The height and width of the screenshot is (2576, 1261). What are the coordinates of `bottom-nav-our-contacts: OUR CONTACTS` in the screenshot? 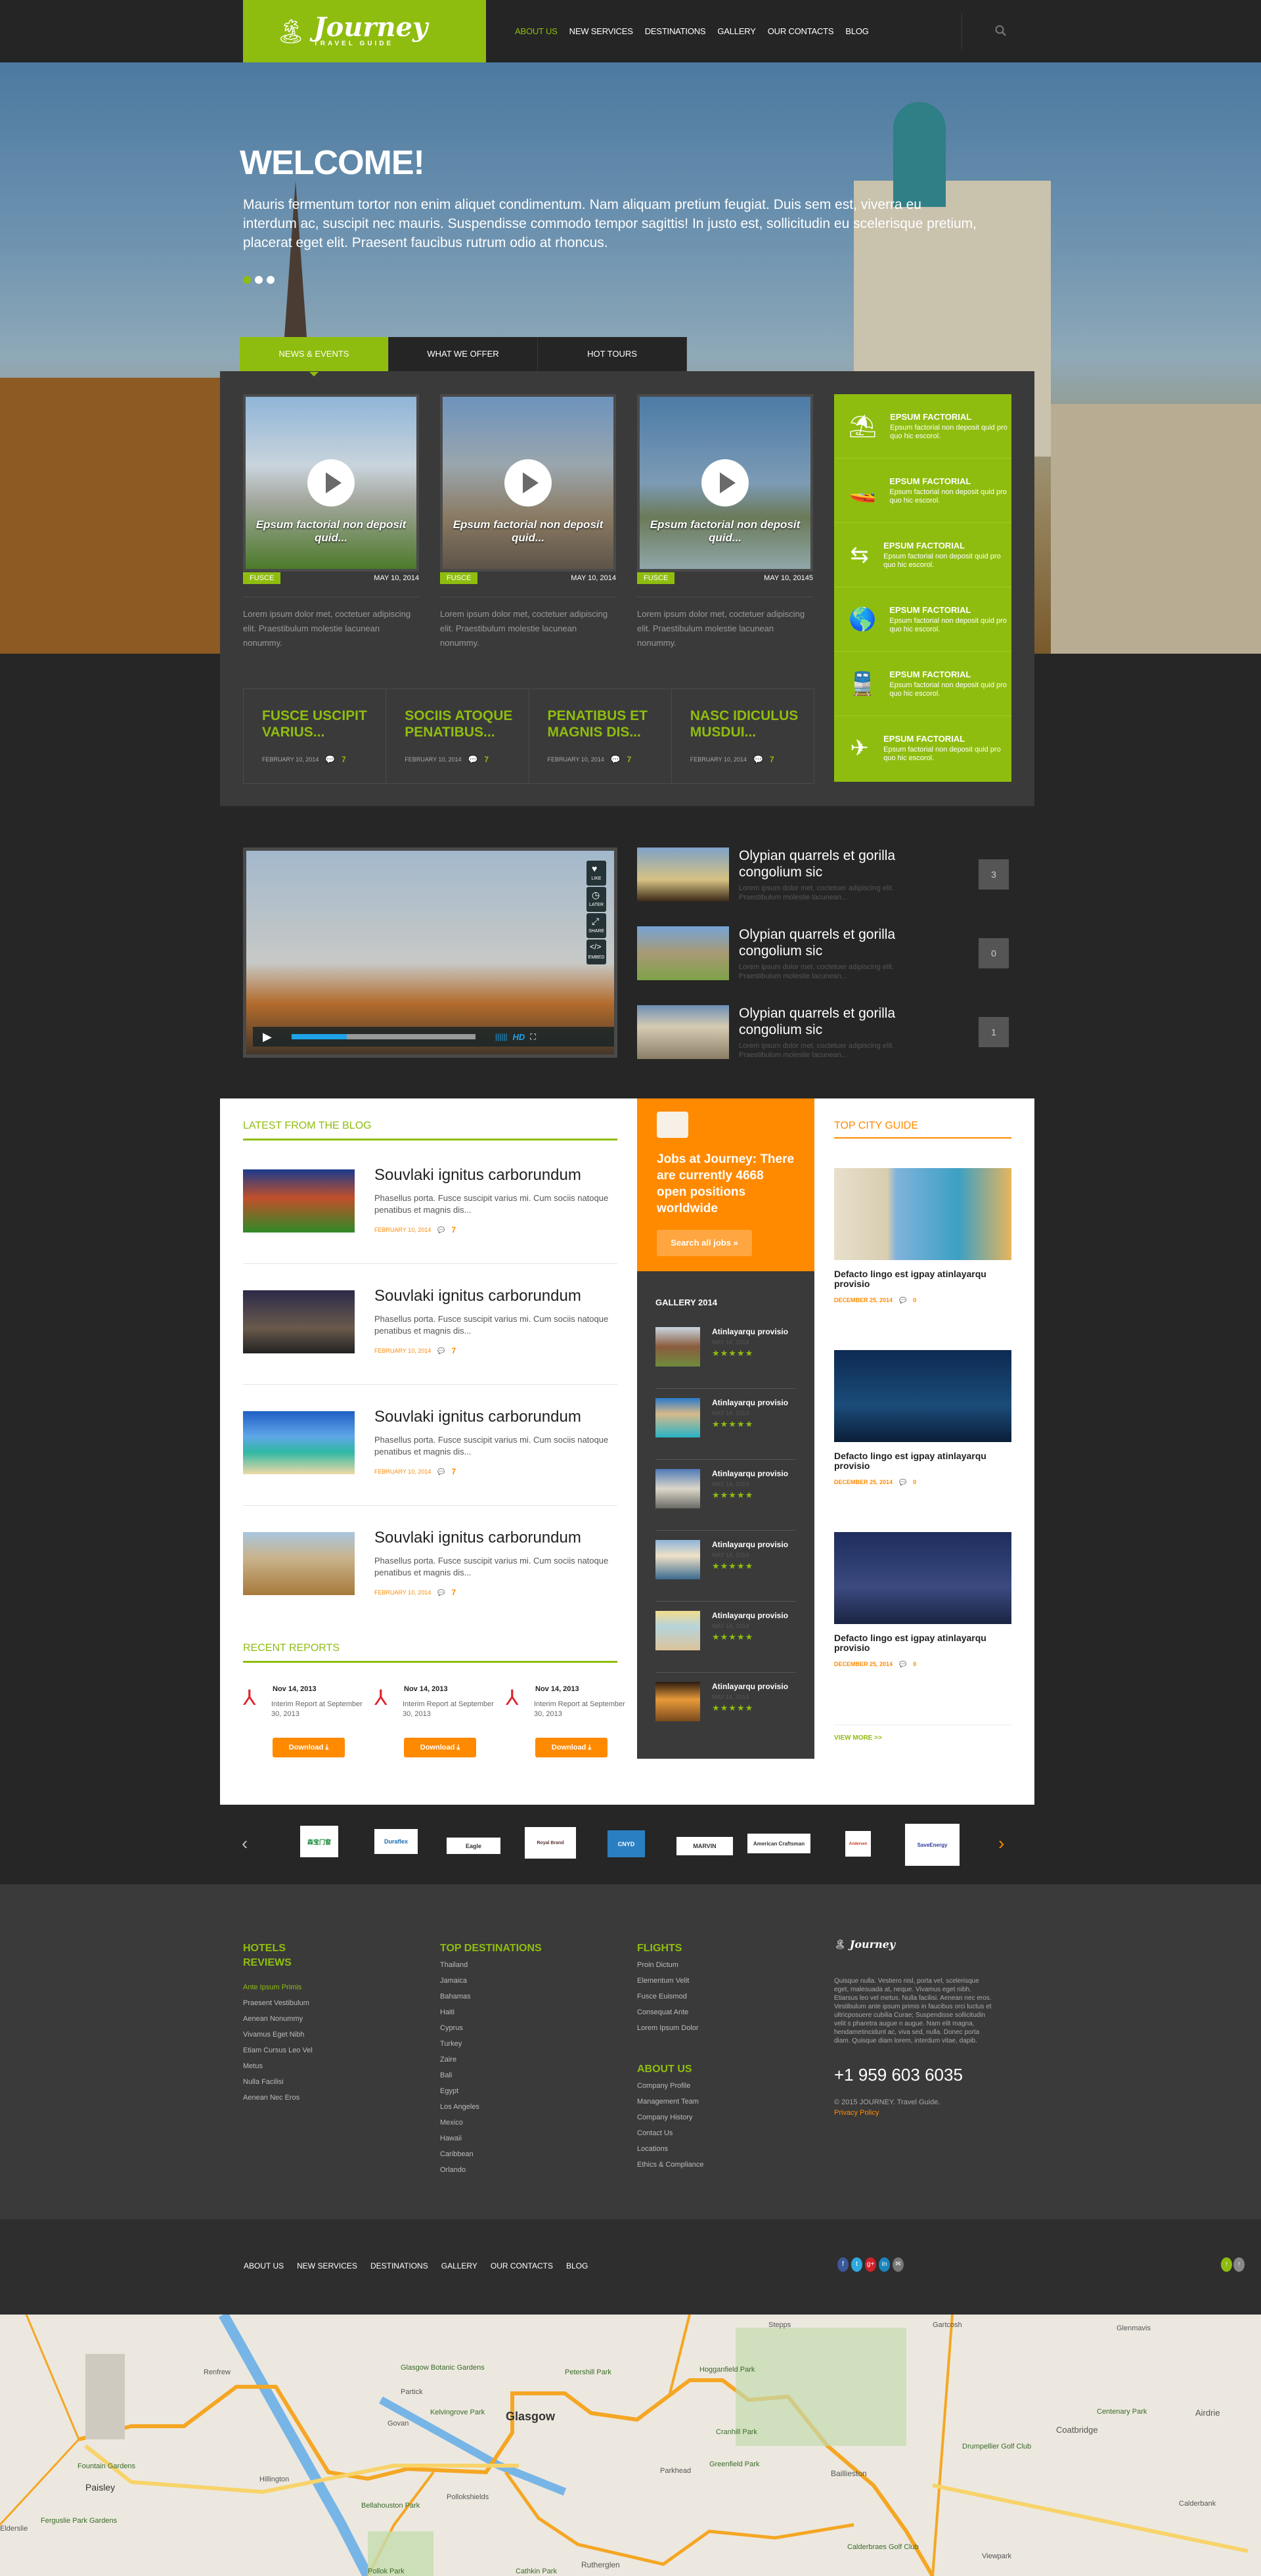 It's located at (522, 2266).